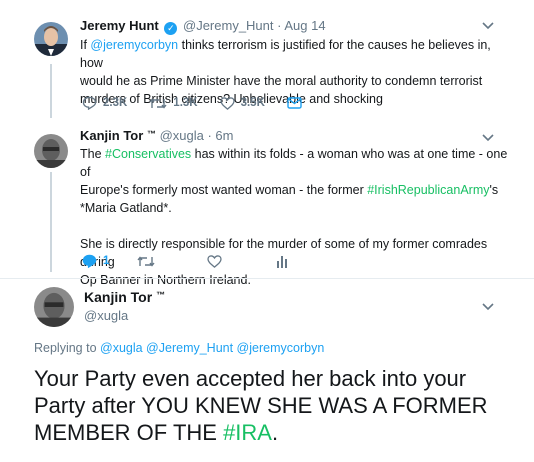  What do you see at coordinates (228, 25) in the screenshot?
I see `author-handle: @Jeremy_Hunt` at bounding box center [228, 25].